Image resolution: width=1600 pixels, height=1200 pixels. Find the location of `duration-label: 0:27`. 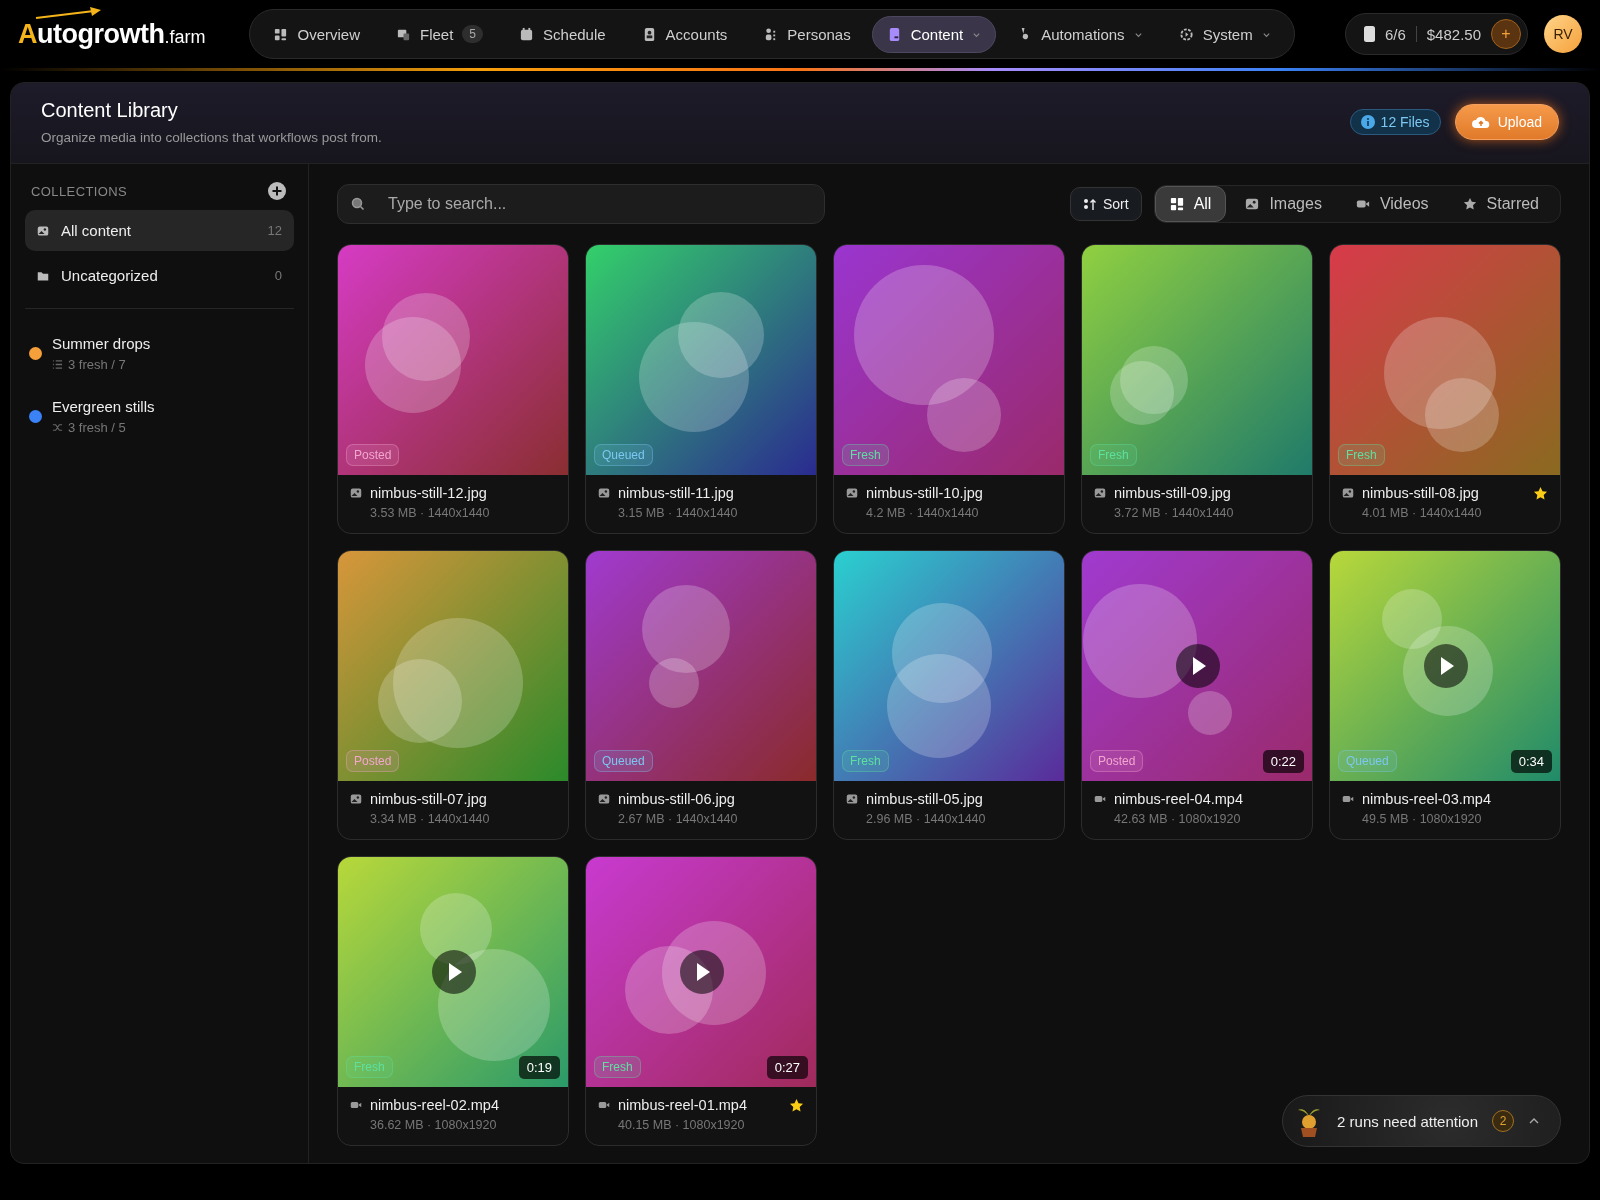

duration-label: 0:27 is located at coordinates (787, 1067).